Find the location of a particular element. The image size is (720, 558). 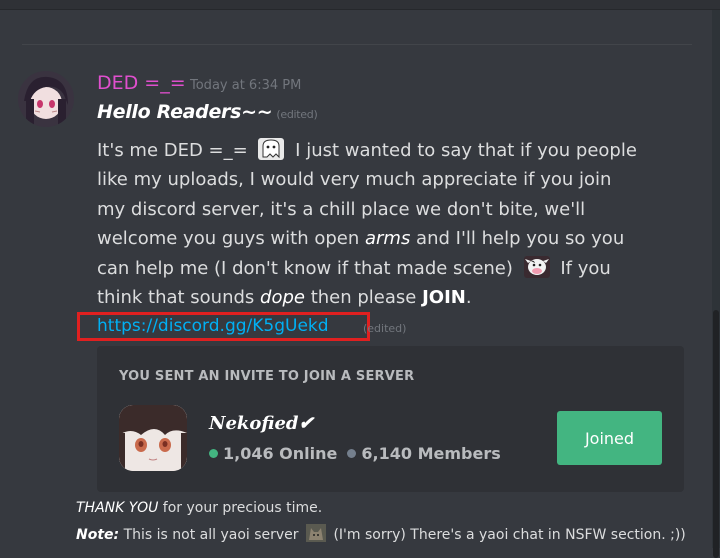

server-name: Nekofied✔ is located at coordinates (261, 423).